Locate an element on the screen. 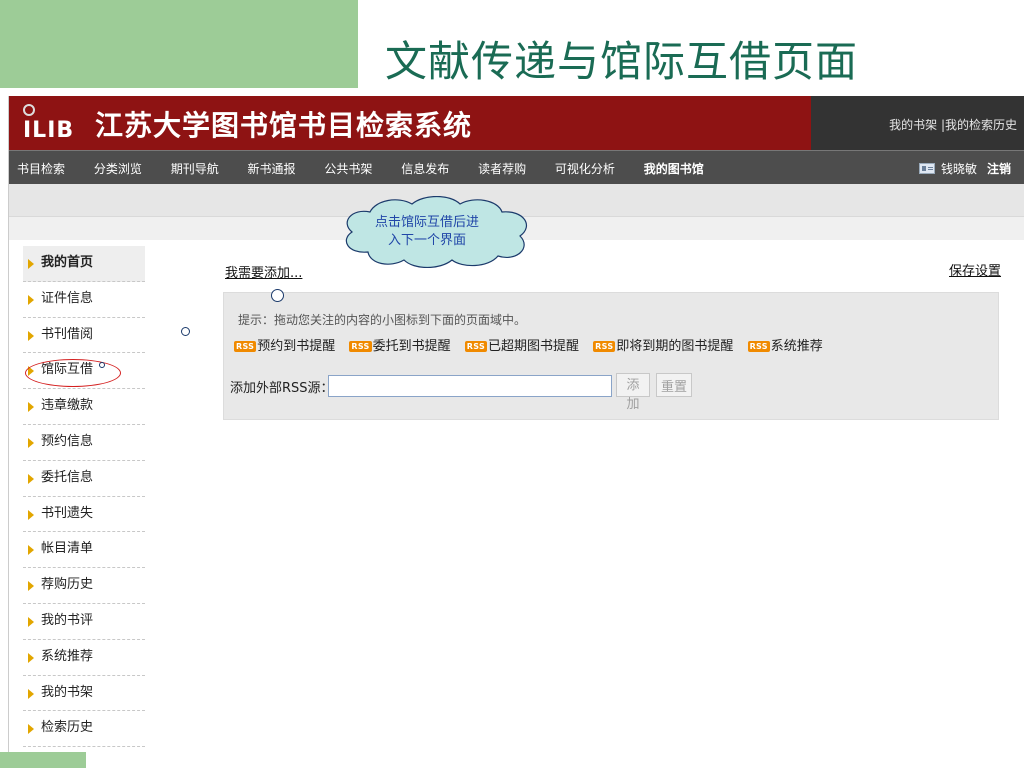 The image size is (1024, 768). nav-item-public-shelf: 公共书架 is located at coordinates (348, 169).